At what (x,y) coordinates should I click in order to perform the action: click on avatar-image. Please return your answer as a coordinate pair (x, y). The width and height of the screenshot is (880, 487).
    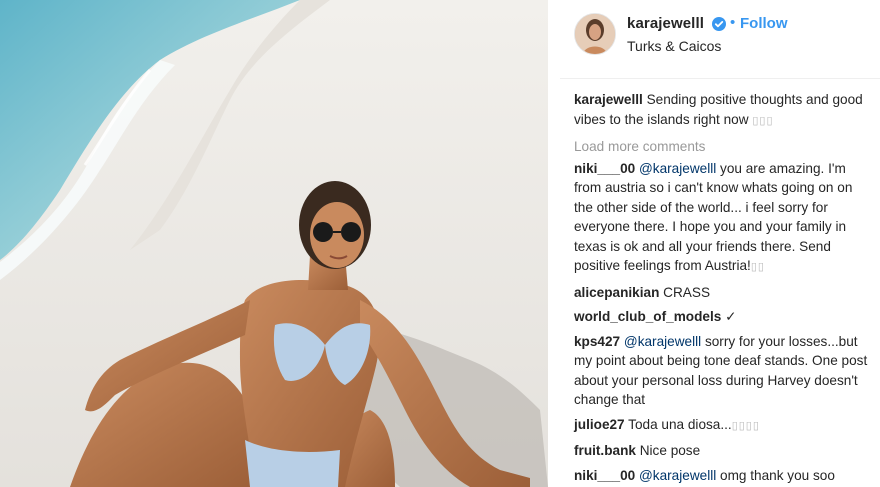
    Looking at the image, I should click on (595, 34).